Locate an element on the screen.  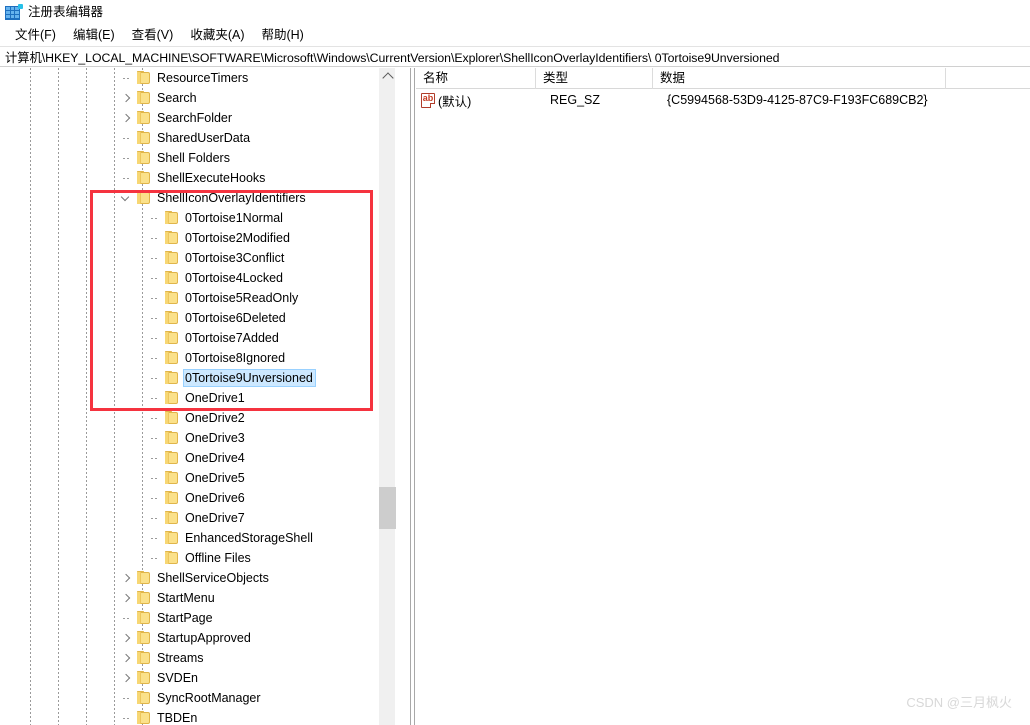
tree-item-onedrive1: OneDrive1 is located at coordinates (197, 398).